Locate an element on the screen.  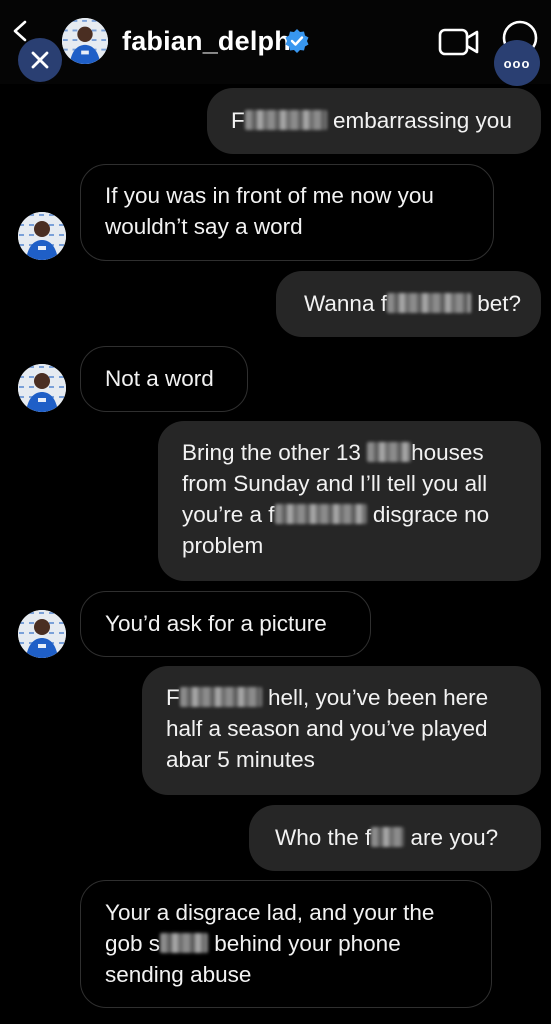
message-text: You’d ask for a picture is located at coordinates (216, 623).